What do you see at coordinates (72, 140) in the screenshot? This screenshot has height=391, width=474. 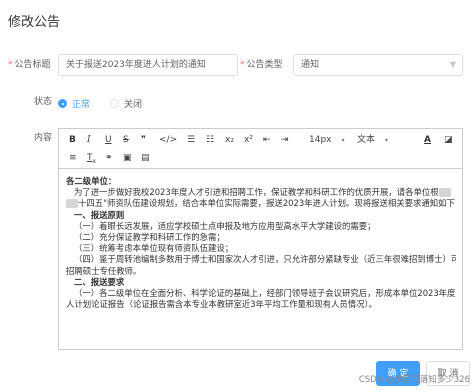 I see `bold-icon: B` at bounding box center [72, 140].